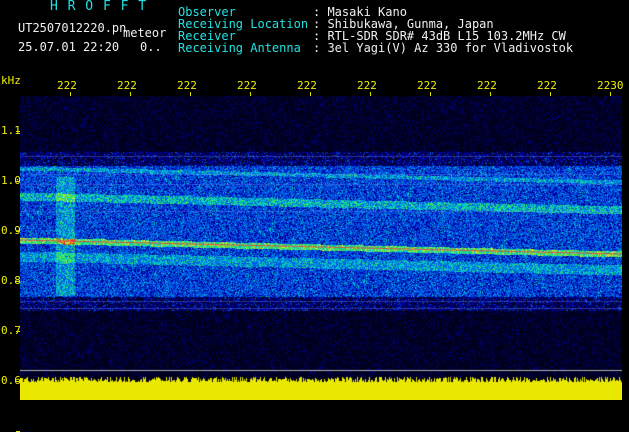 The width and height of the screenshot is (629, 432). I want to click on datetime: 25.07.01 22:20, so click(69, 47).